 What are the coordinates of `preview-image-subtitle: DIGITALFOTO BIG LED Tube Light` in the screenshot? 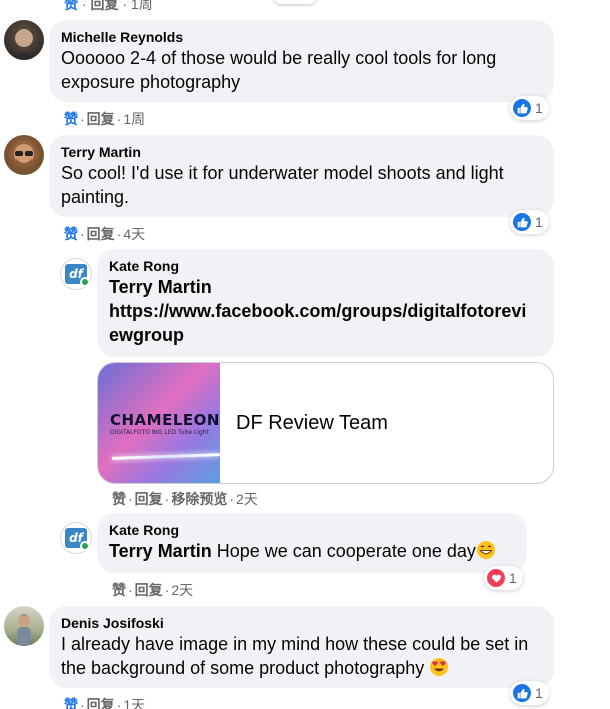 It's located at (159, 432).